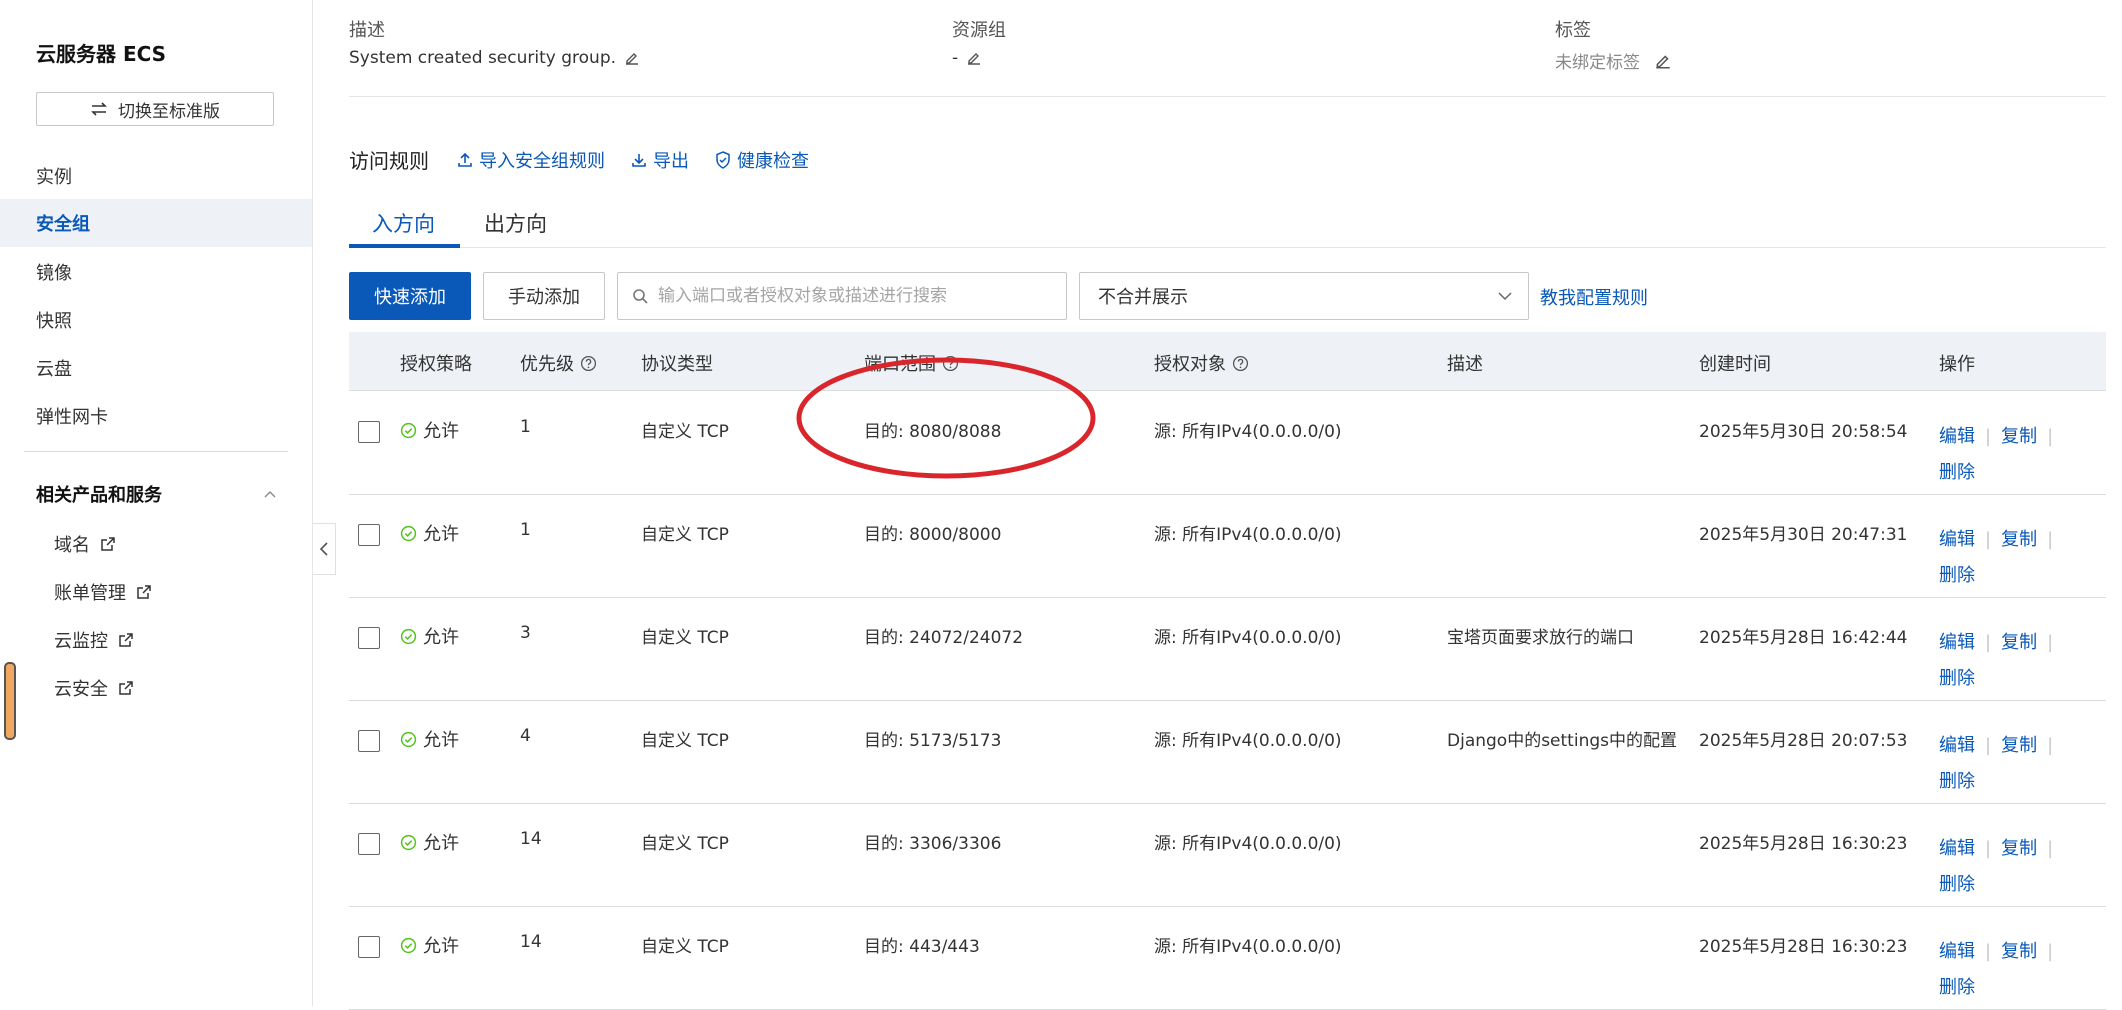 The image size is (2122, 1010). I want to click on port-range-cell: 目的: 5173/5173, so click(933, 741).